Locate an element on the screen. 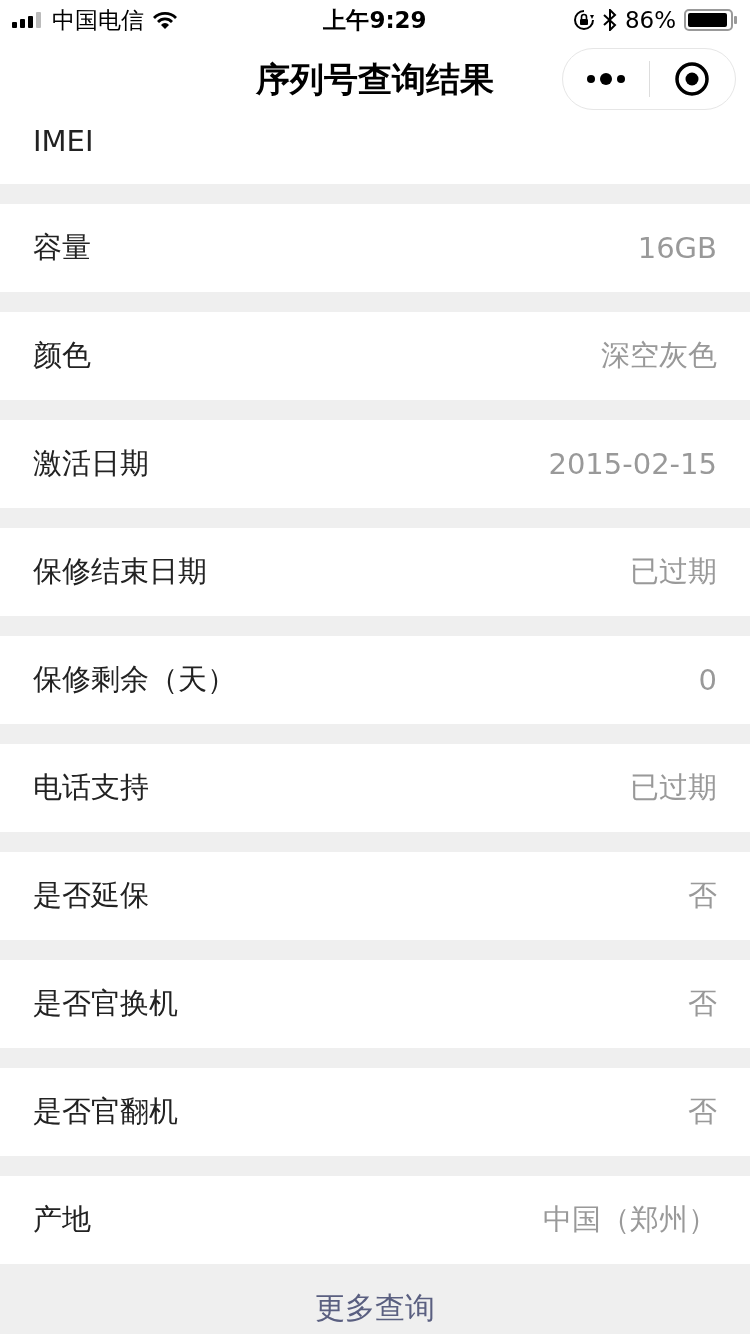 This screenshot has height=1334, width=750. field-value: 16GB is located at coordinates (677, 248).